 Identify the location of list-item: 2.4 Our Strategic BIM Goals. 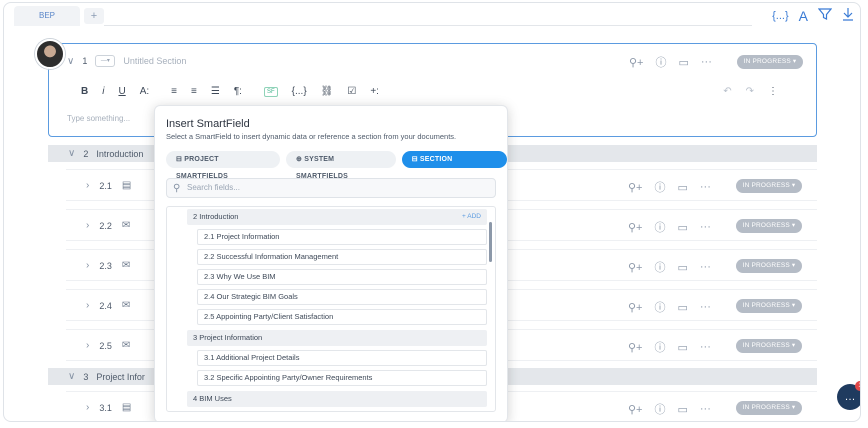
(342, 297).